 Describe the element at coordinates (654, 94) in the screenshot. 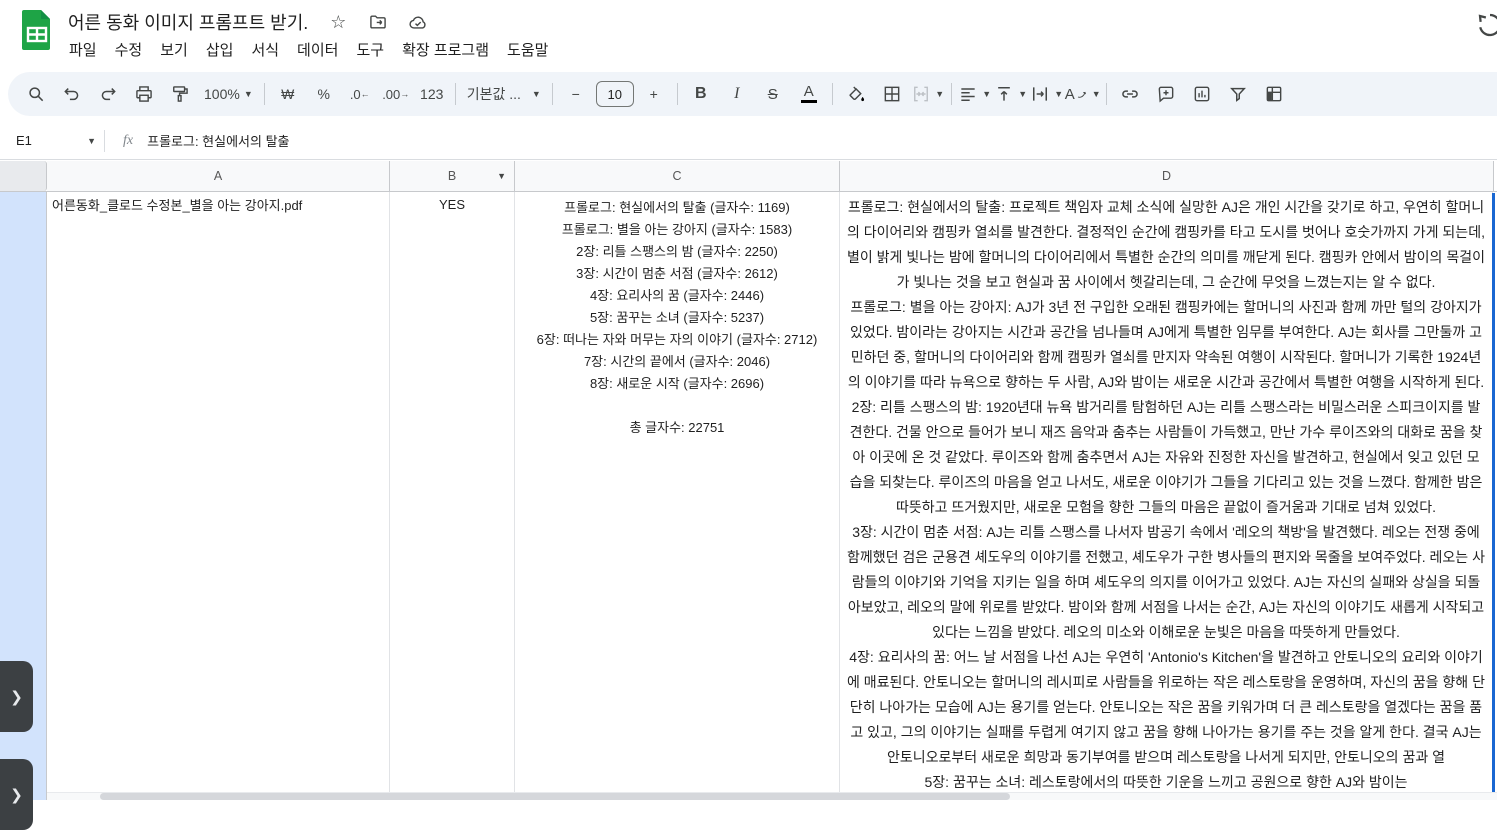

I see `increase-font-size-button: +` at that location.